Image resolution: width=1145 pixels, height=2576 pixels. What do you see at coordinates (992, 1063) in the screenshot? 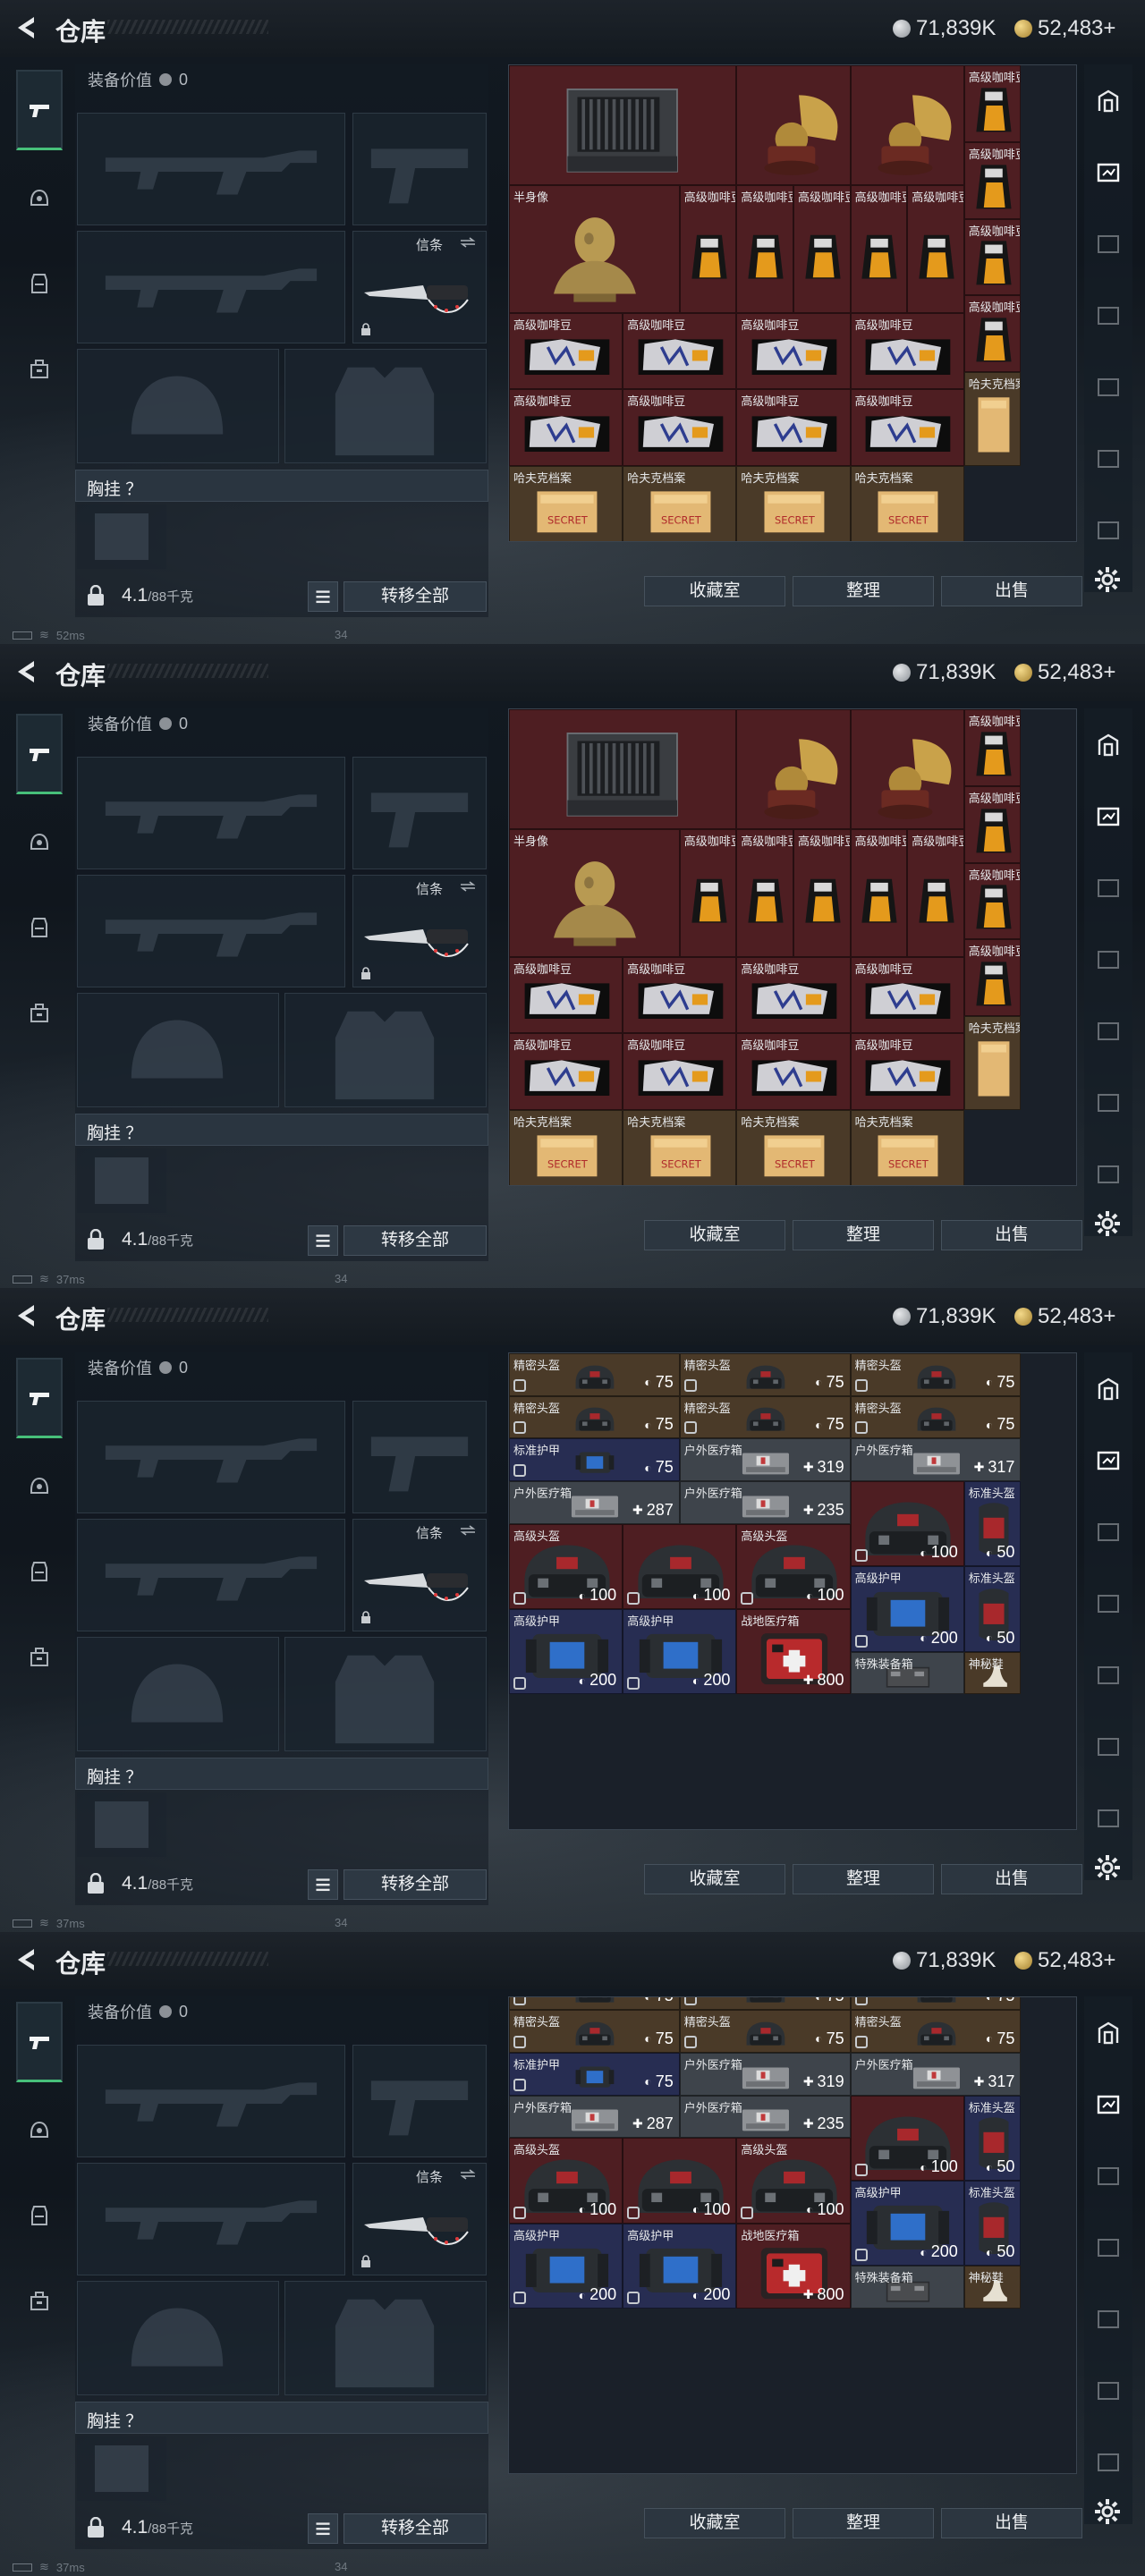
I see `stash-item: 哈夫克档案` at bounding box center [992, 1063].